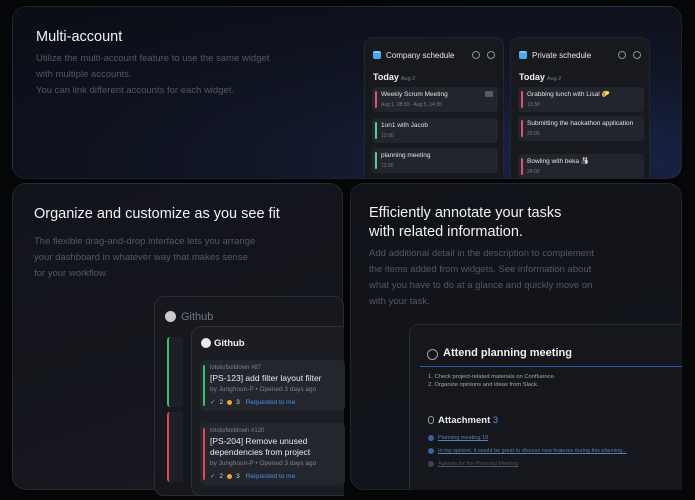 This screenshot has height=500, width=695. I want to click on attachment-heading: Attachment 3, so click(468, 420).